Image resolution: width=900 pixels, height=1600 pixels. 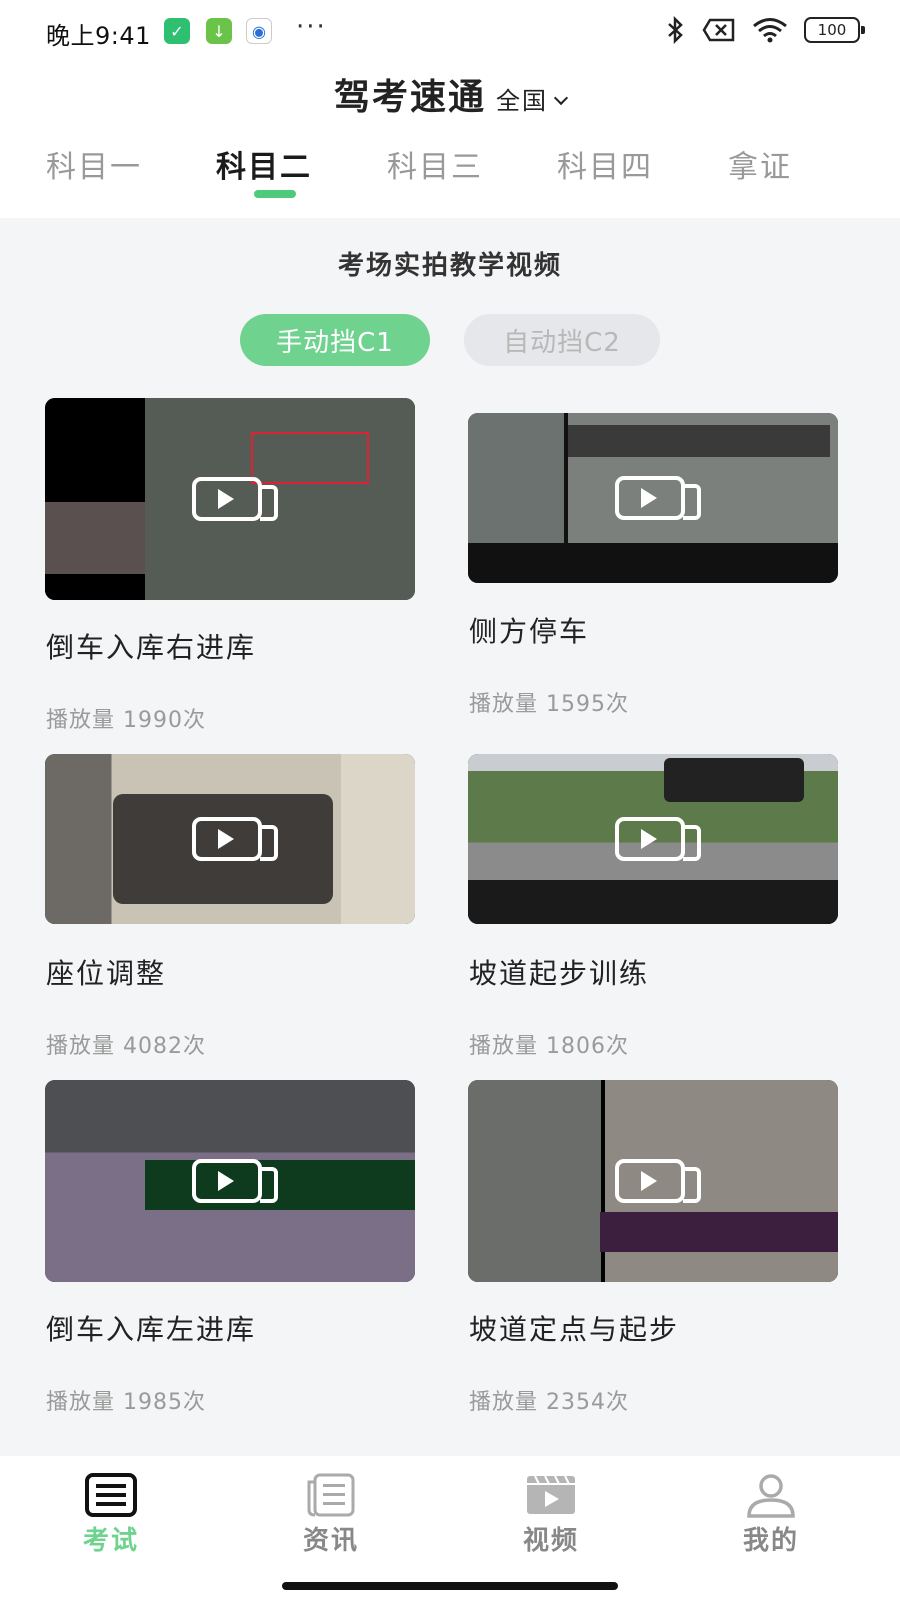 What do you see at coordinates (126, 1402) in the screenshot?
I see `video-play-count: 播放量 1985次` at bounding box center [126, 1402].